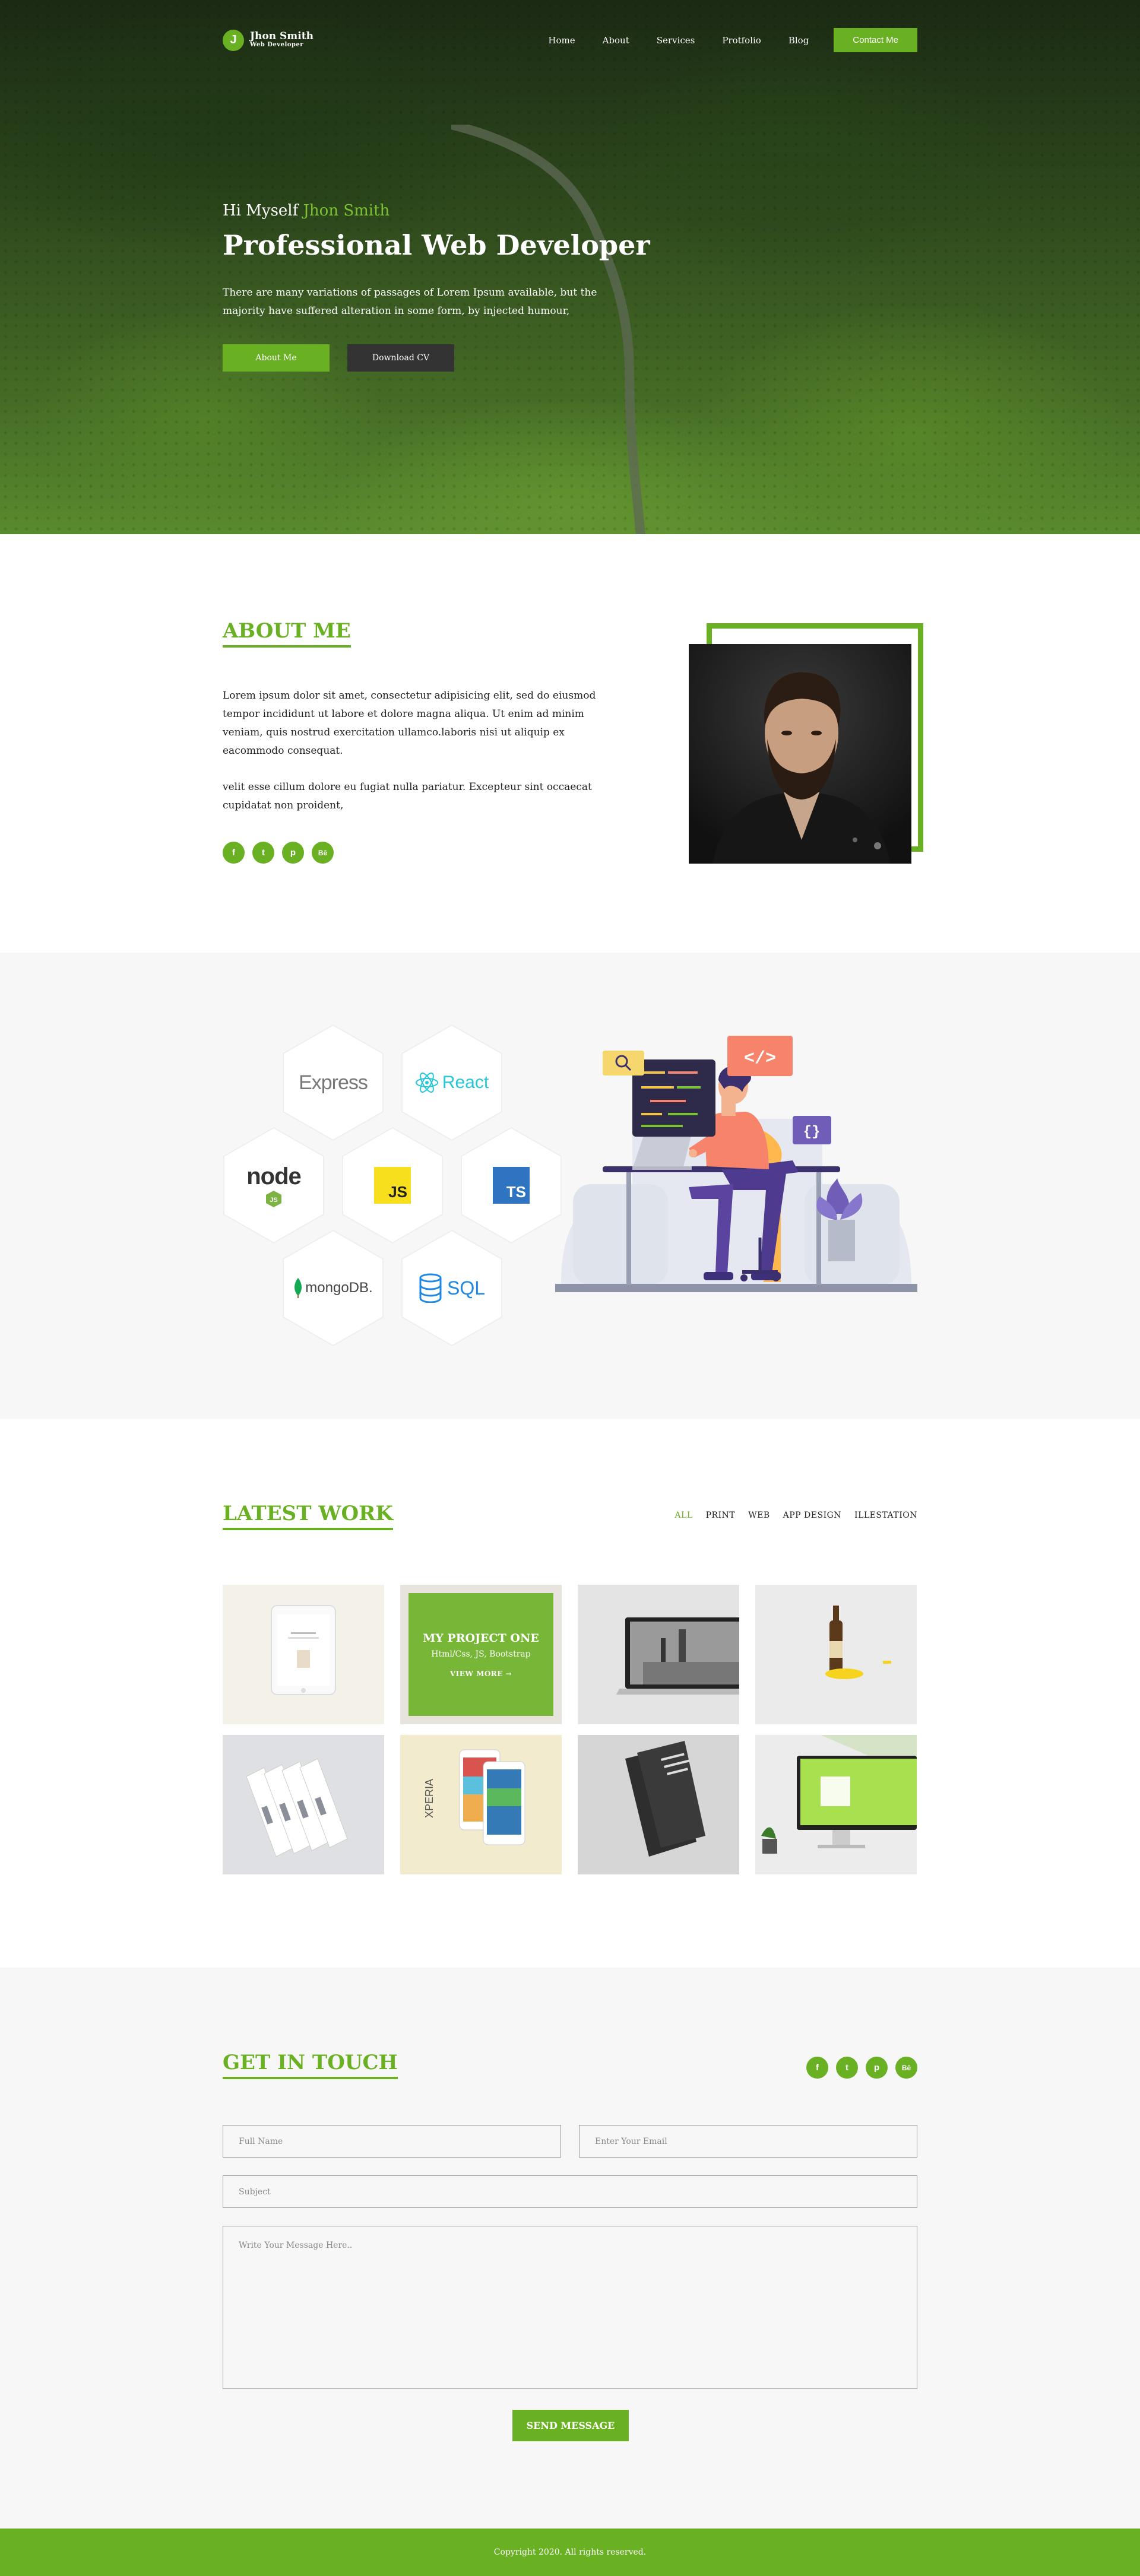 Image resolution: width=1140 pixels, height=2576 pixels. What do you see at coordinates (400, 358) in the screenshot?
I see `download-cv-button: Download CV` at bounding box center [400, 358].